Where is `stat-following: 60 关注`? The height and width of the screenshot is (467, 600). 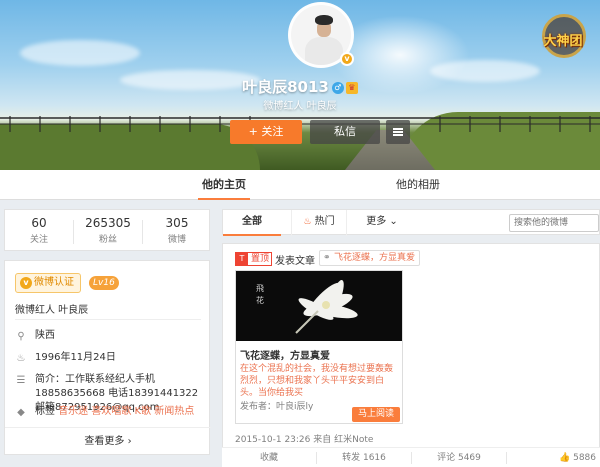 stat-following: 60 关注 is located at coordinates (39, 227).